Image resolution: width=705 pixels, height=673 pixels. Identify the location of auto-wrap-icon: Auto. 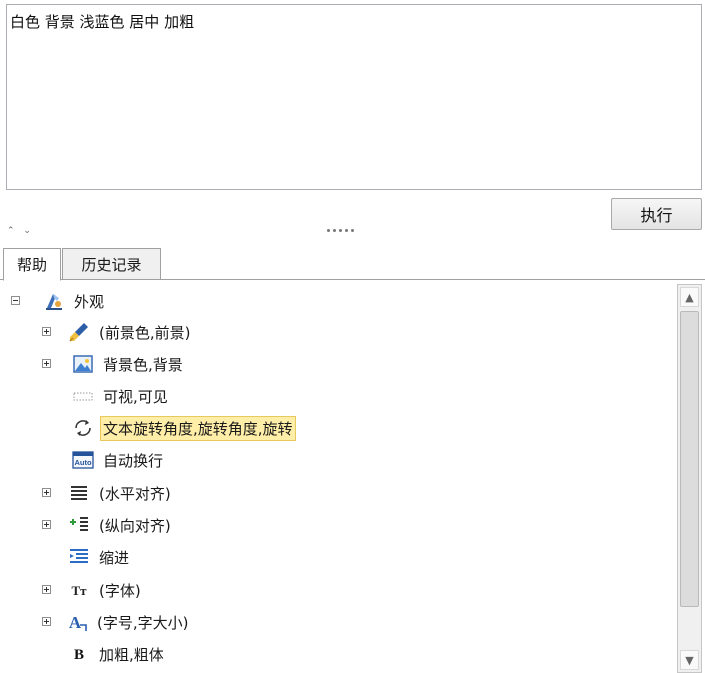
(83, 460).